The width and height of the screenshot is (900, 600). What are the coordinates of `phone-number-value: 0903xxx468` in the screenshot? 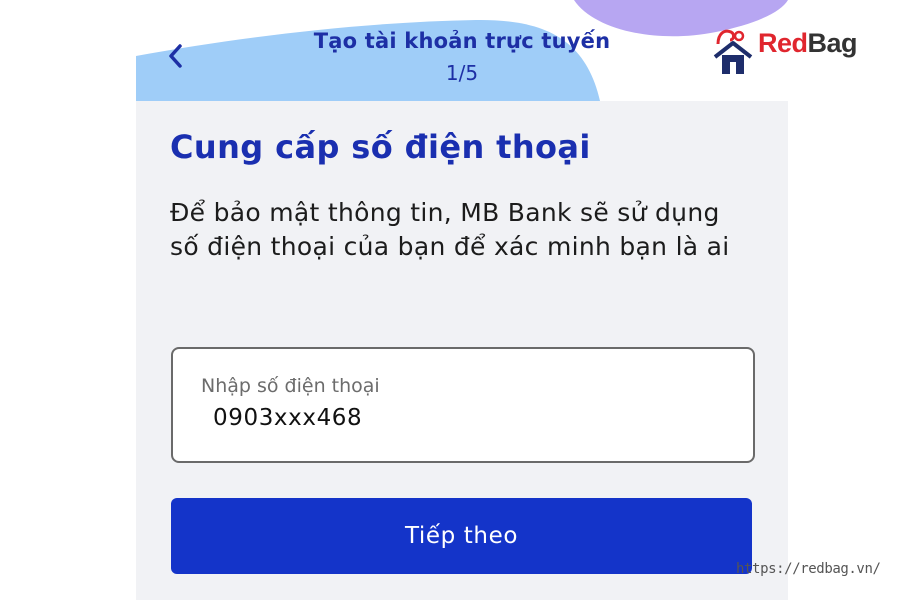 It's located at (287, 418).